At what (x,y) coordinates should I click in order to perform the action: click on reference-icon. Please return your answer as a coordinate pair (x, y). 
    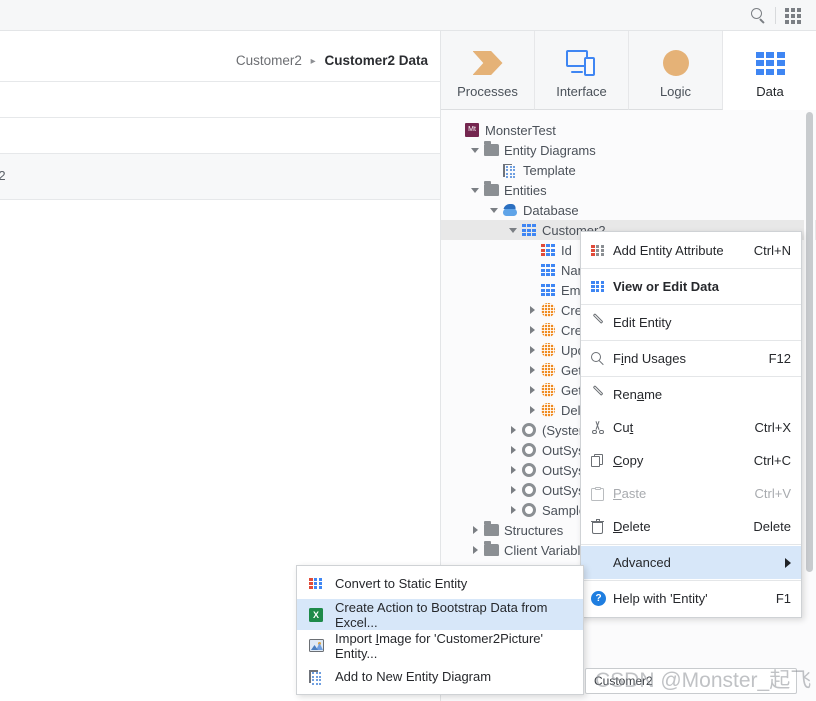
    Looking at the image, I should click on (529, 470).